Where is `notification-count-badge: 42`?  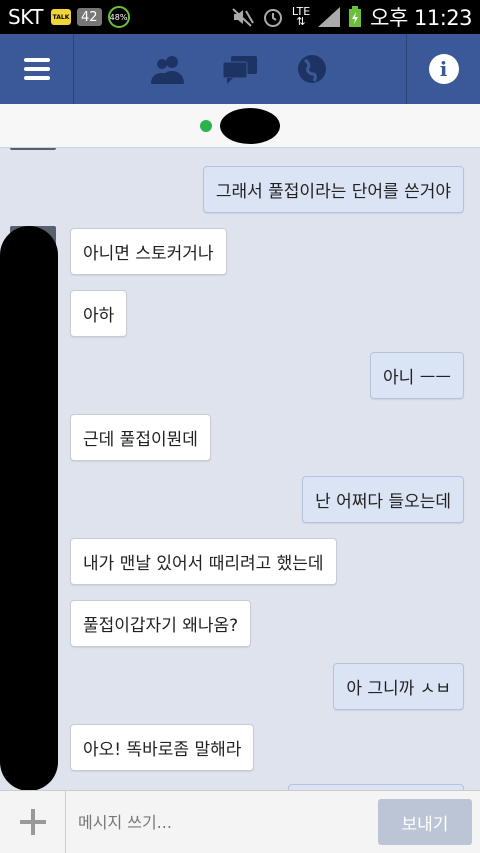
notification-count-badge: 42 is located at coordinates (89, 17).